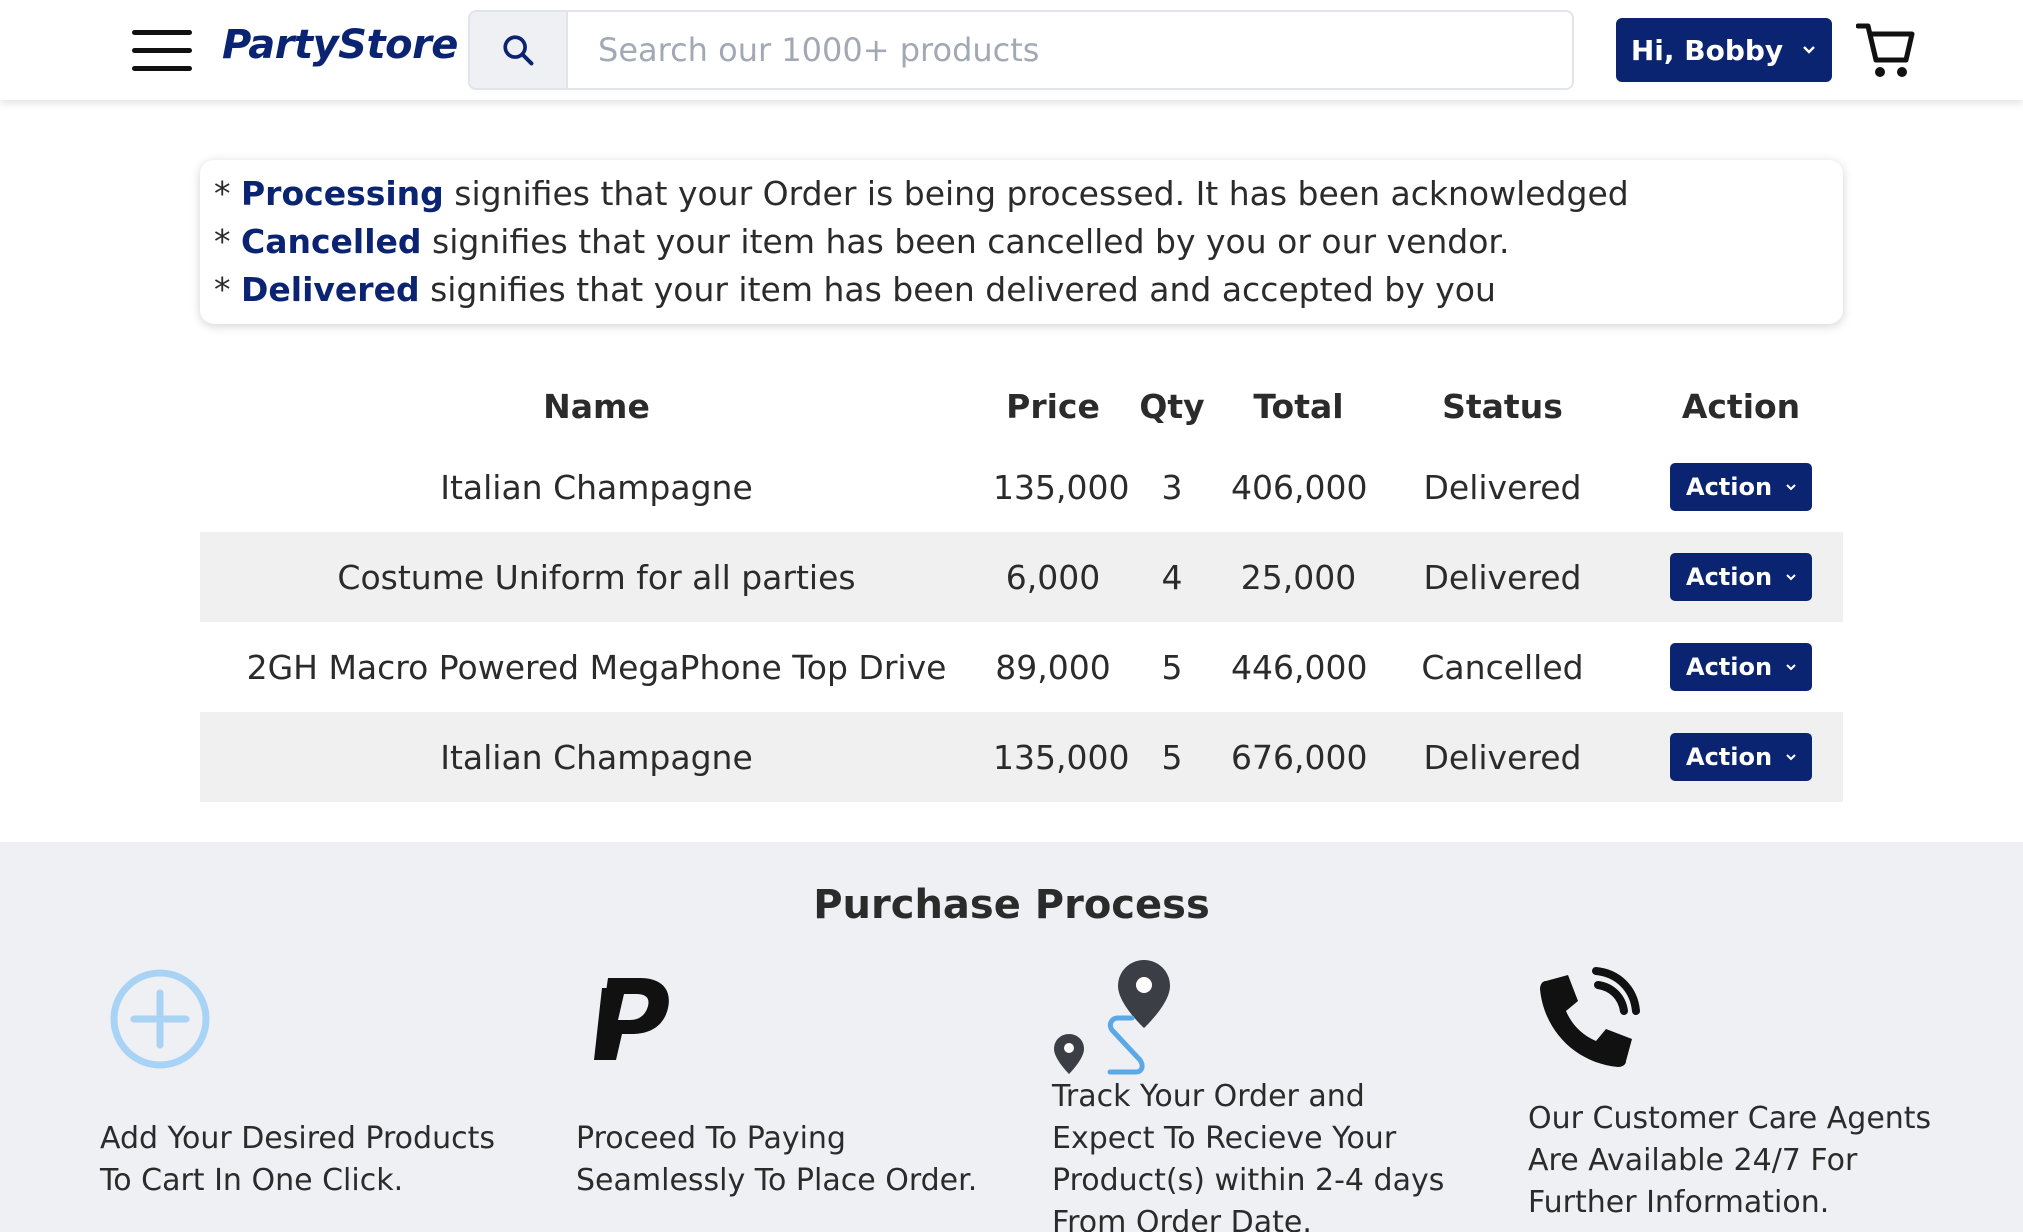 The image size is (2023, 1232). What do you see at coordinates (1741, 406) in the screenshot?
I see `header-action: Action` at bounding box center [1741, 406].